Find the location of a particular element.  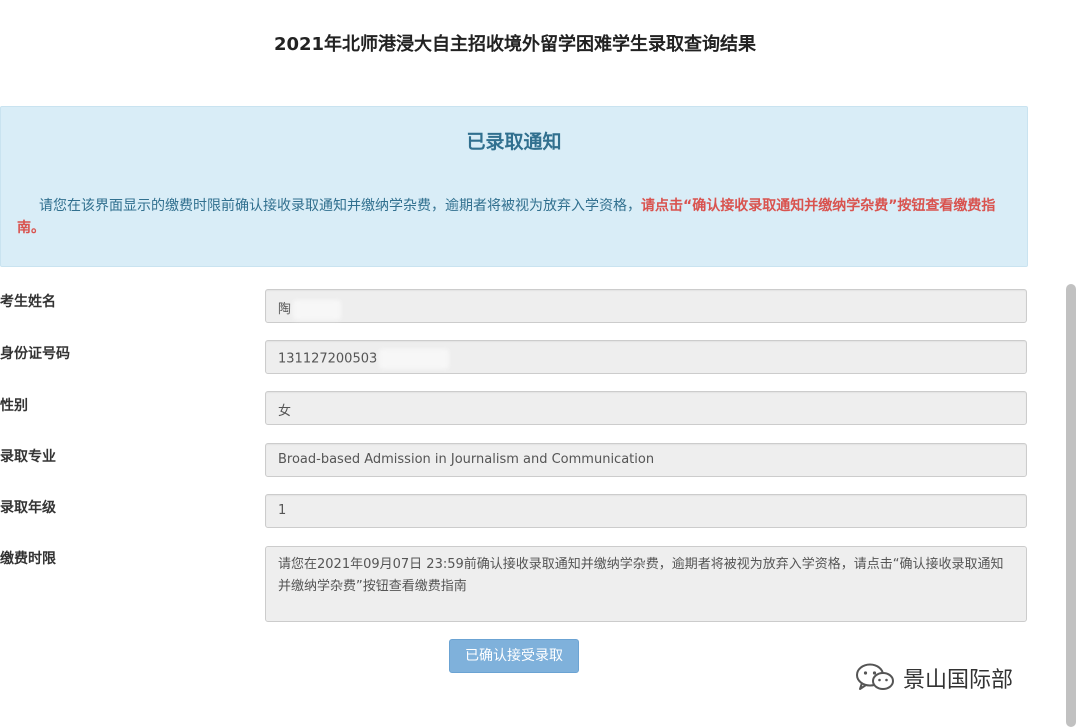

name-field: 陶 is located at coordinates (646, 306).